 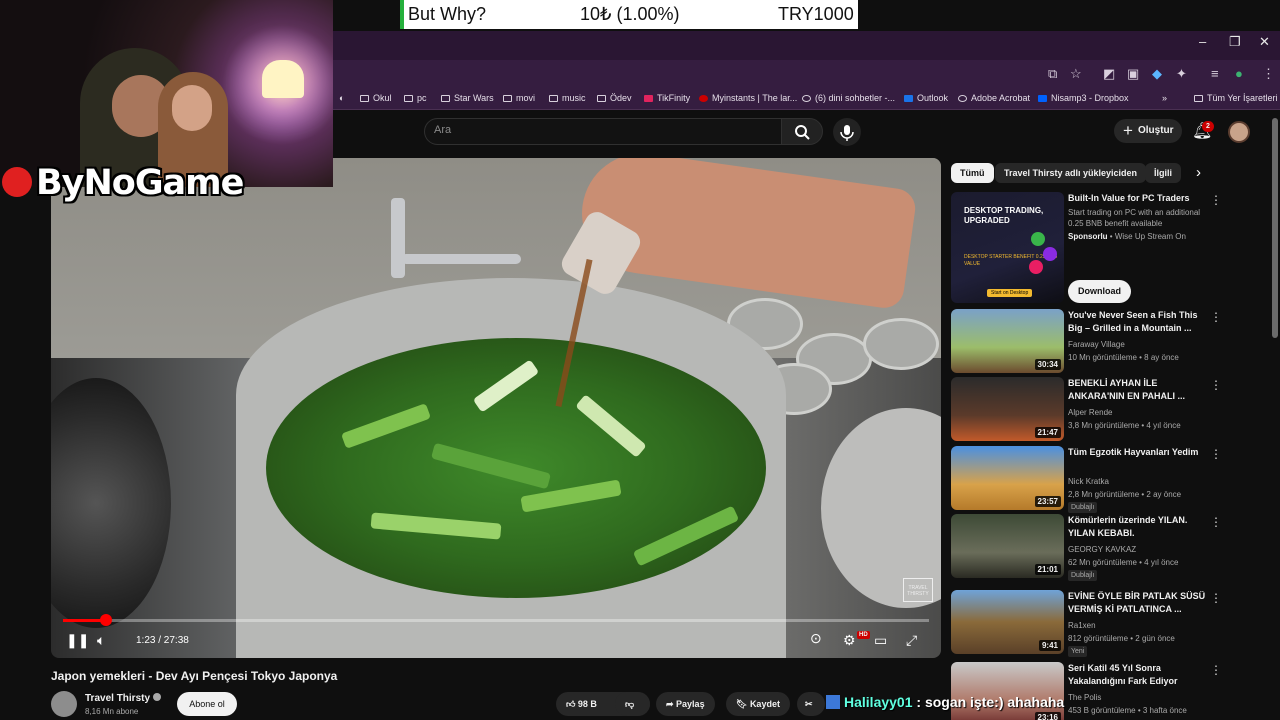 I want to click on minimize-icon: –, so click(x=1202, y=41).